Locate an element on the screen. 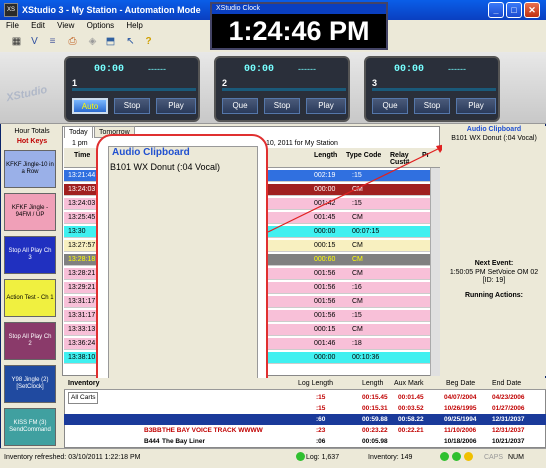 The height and width of the screenshot is (468, 546). list-icon: ≡ is located at coordinates (52, 41).